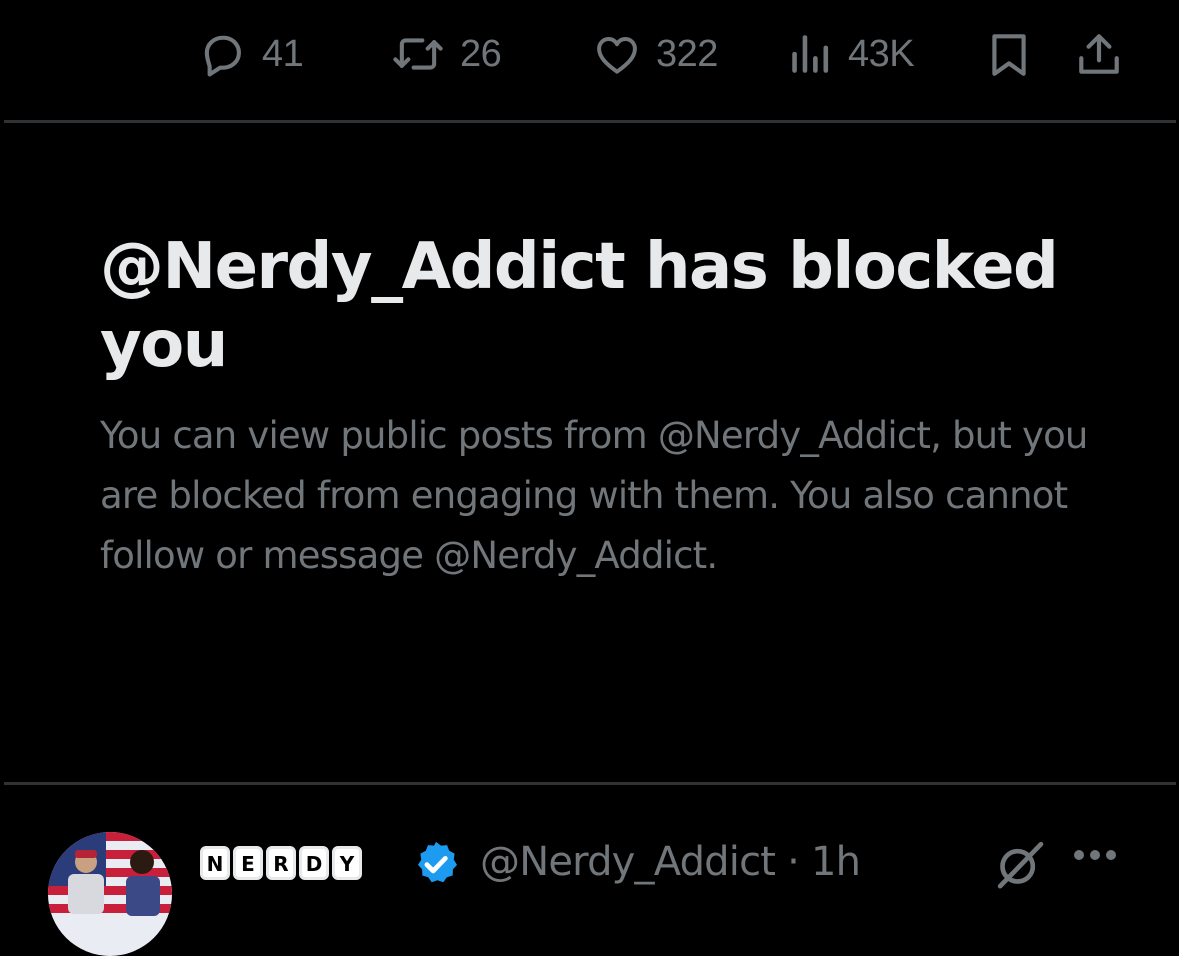 This screenshot has width=1179, height=956. Describe the element at coordinates (655, 54) in the screenshot. I see `like-button: 322` at that location.